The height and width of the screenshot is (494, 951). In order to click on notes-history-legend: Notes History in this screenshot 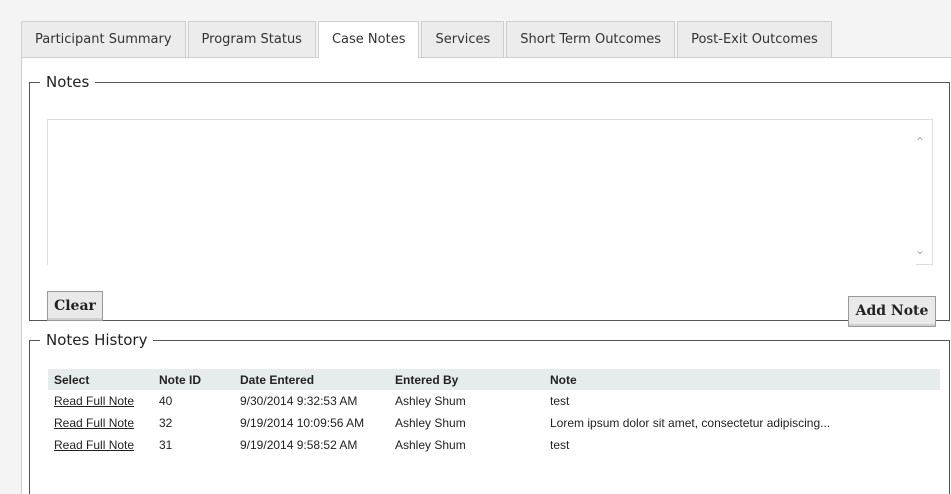, I will do `click(97, 340)`.